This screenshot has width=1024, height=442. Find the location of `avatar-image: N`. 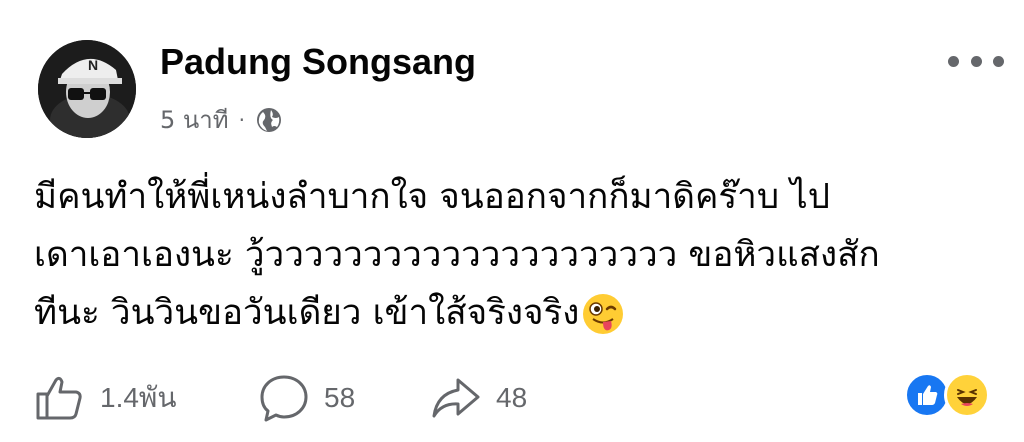

avatar-image: N is located at coordinates (87, 89).